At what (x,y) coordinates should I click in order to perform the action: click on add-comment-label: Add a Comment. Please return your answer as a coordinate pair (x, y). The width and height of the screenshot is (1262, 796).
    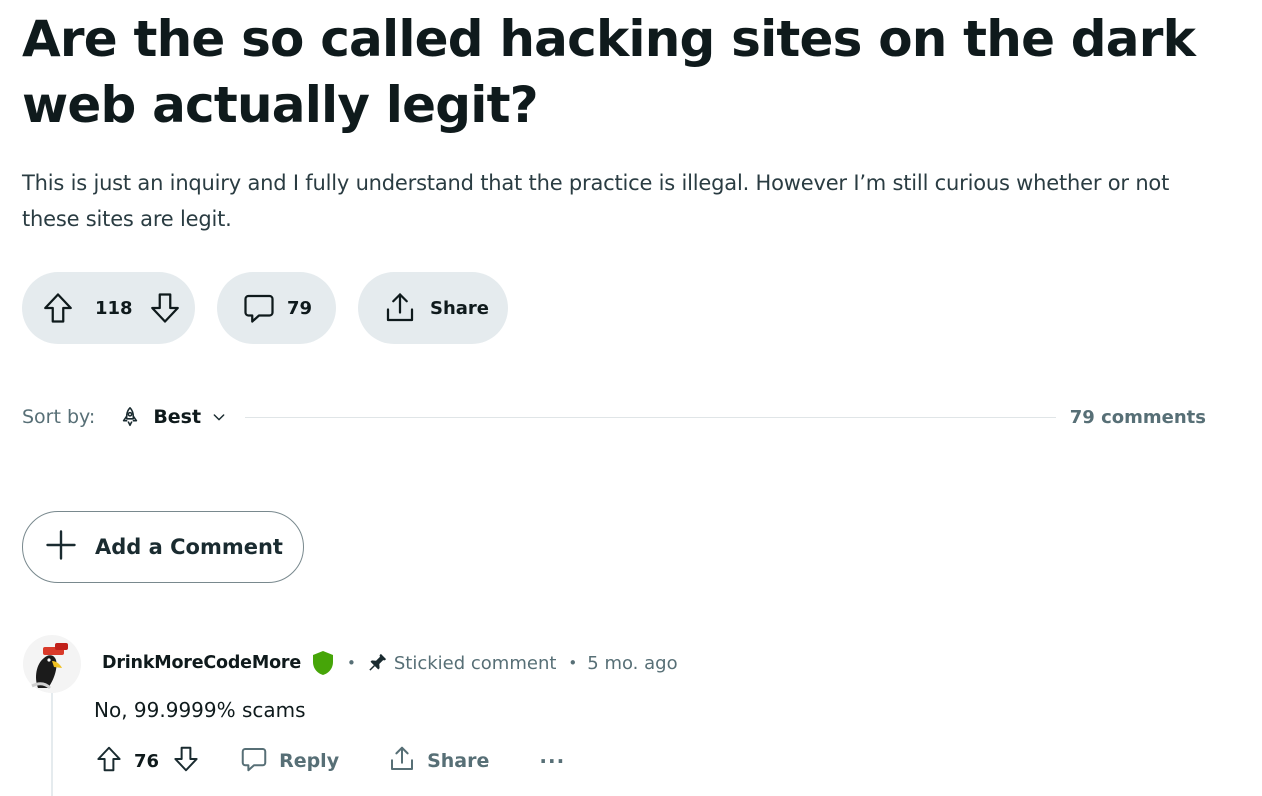
    Looking at the image, I should click on (189, 547).